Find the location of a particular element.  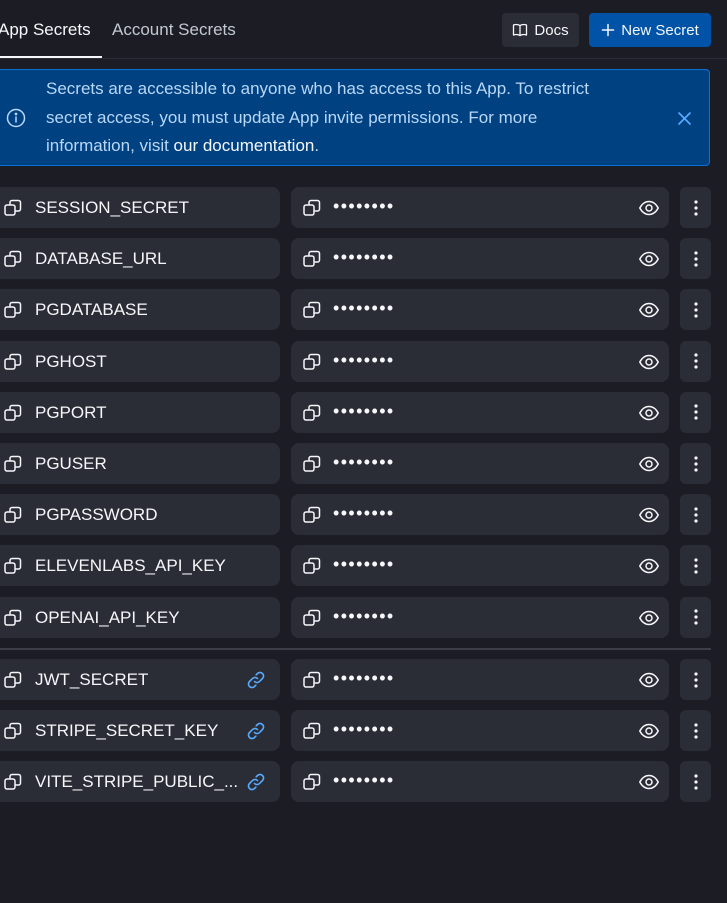

secret-key-field: ELEVENLABS_API_KEY is located at coordinates (140, 566).